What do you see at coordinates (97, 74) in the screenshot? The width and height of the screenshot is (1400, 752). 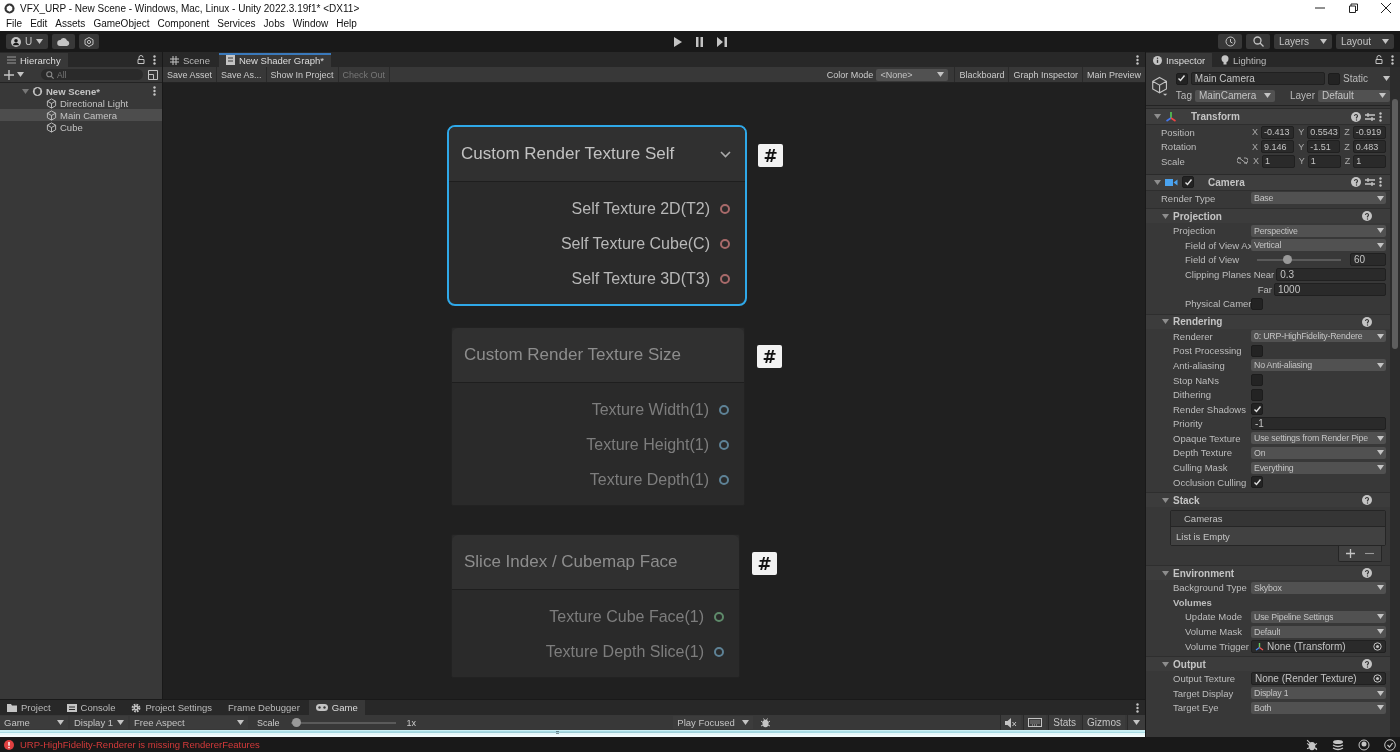 I see `search-input: All` at bounding box center [97, 74].